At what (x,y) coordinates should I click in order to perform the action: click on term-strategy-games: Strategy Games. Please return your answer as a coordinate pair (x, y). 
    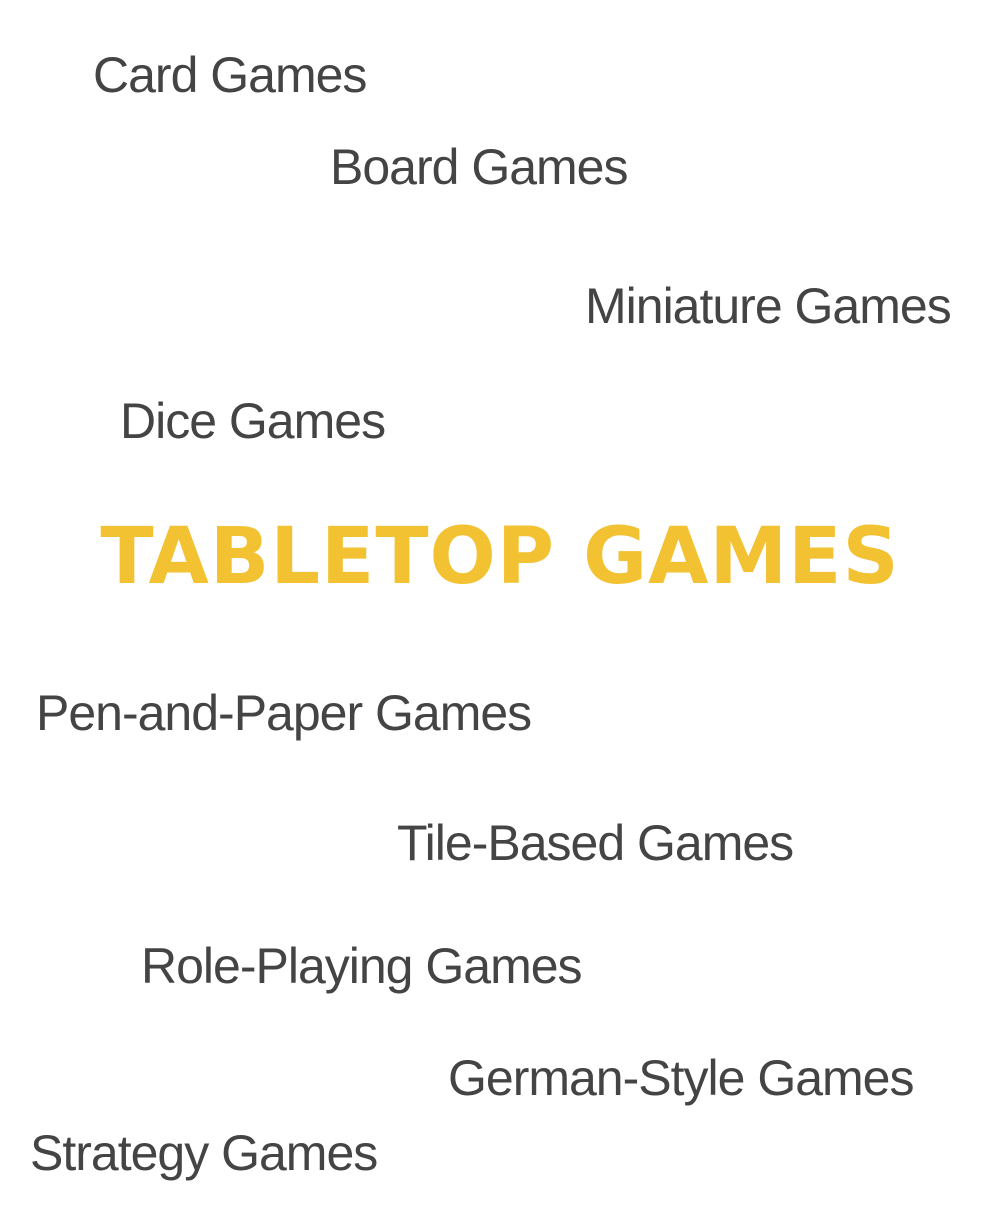
    Looking at the image, I should click on (204, 1153).